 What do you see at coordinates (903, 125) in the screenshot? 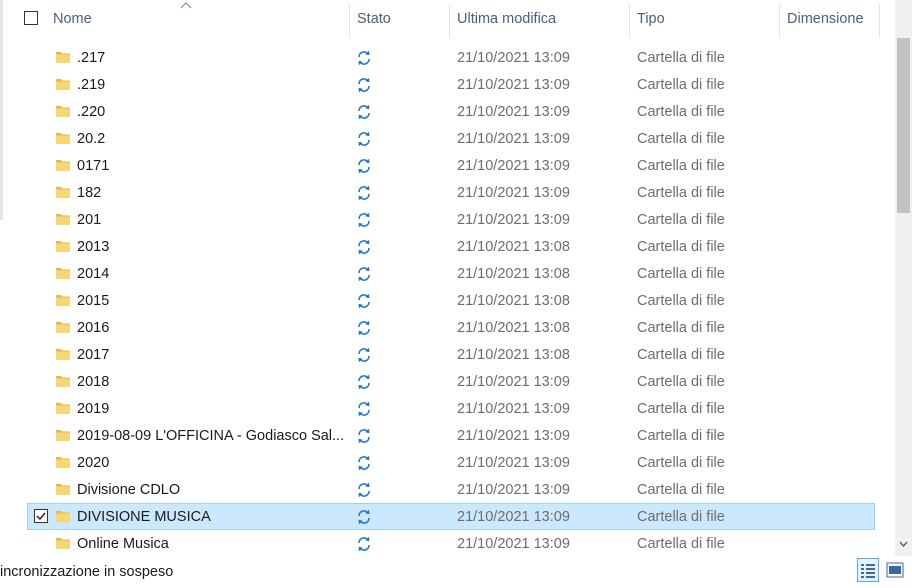
I see `scrollbar-thumb` at bounding box center [903, 125].